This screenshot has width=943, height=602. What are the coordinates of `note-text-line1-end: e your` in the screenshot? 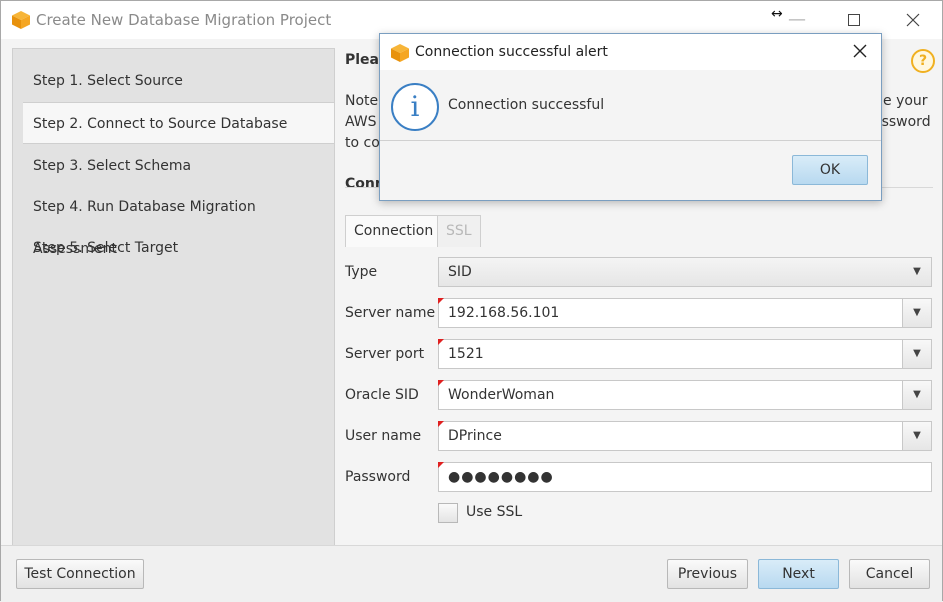 It's located at (905, 101).